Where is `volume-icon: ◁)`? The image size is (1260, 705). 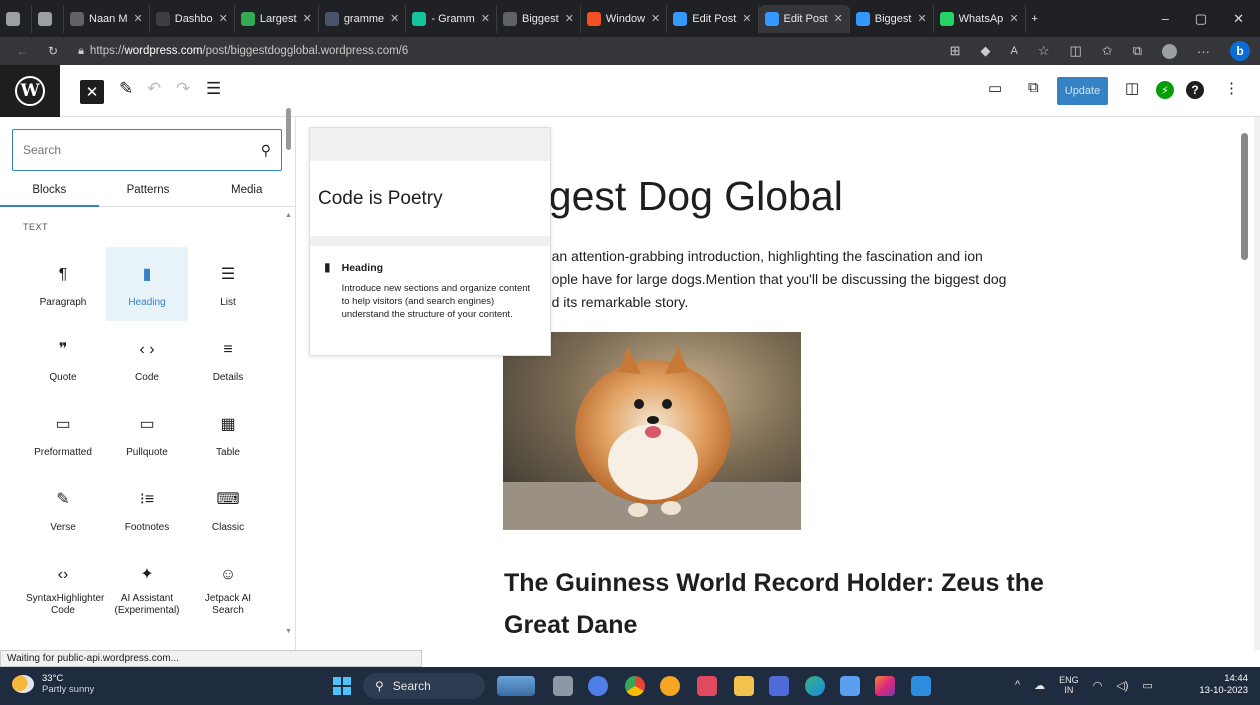 volume-icon: ◁) is located at coordinates (1122, 685).